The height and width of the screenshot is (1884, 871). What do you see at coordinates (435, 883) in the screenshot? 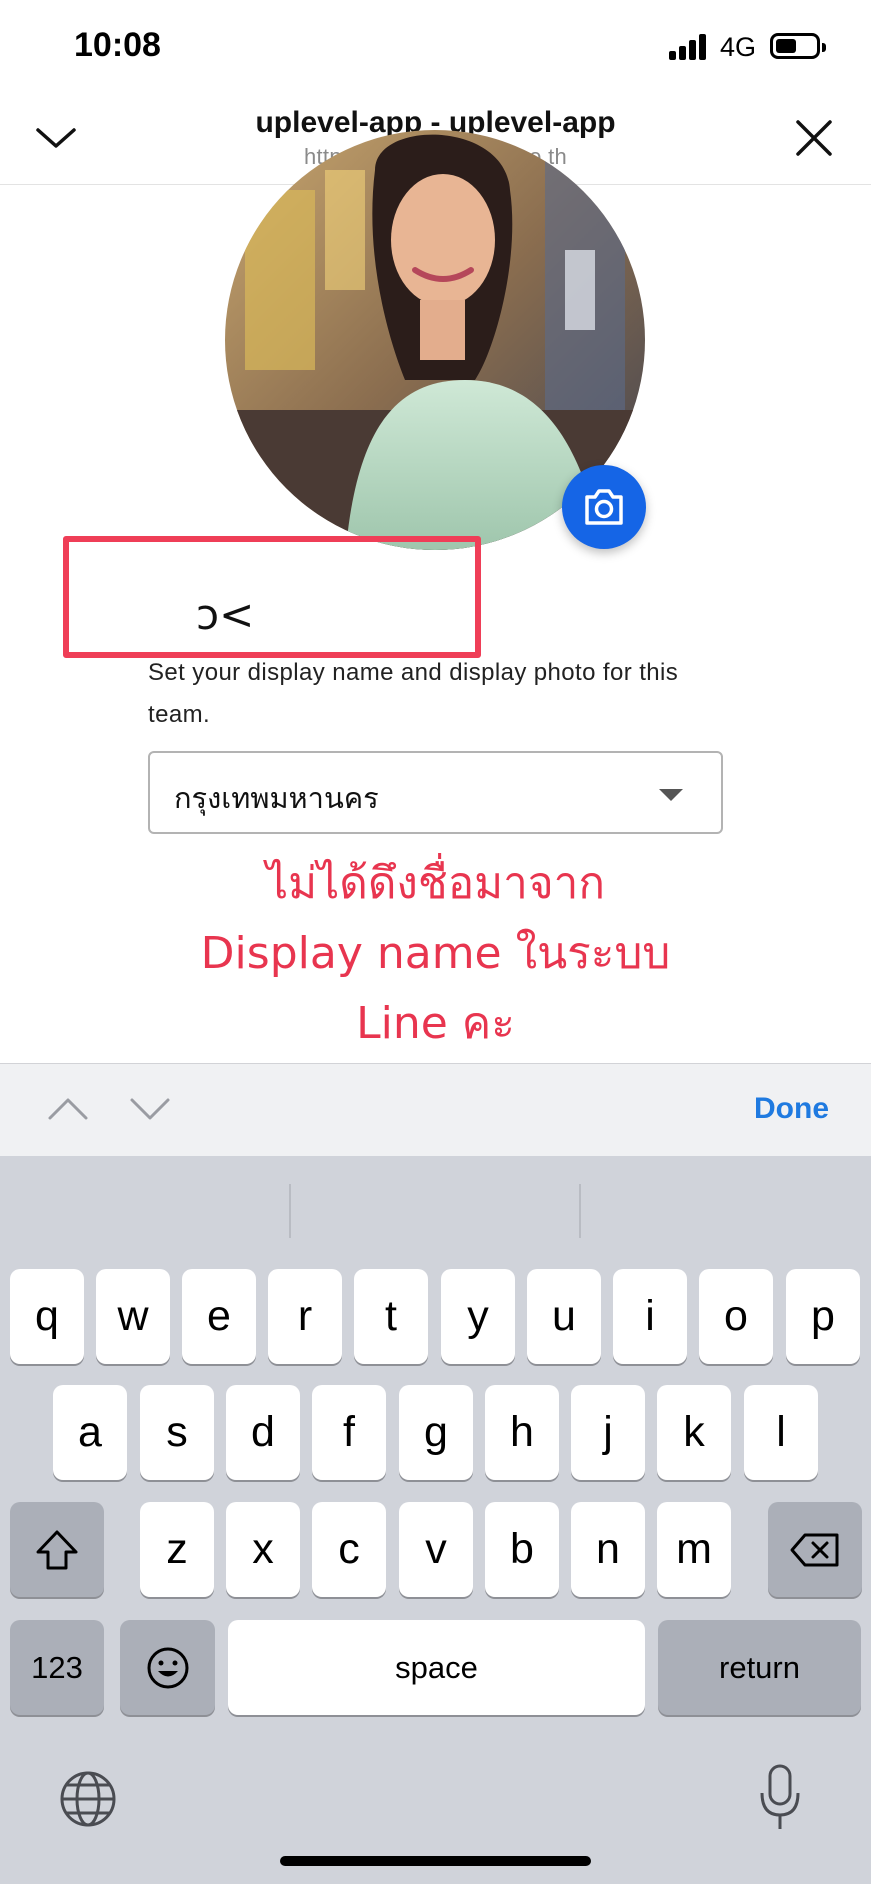
I see `annotation-line-1: ไม่ได้ดึงชื่อมาจาก` at bounding box center [435, 883].